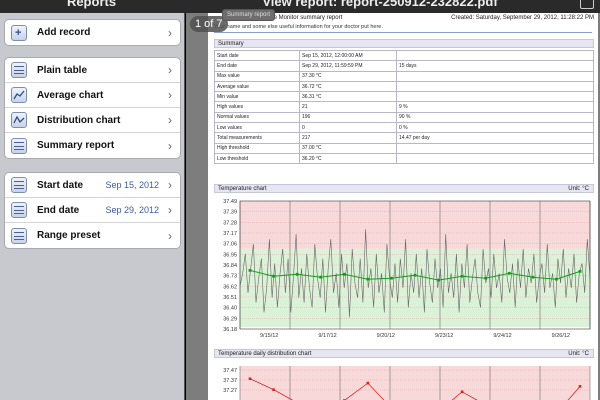 This screenshot has height=400, width=600. I want to click on summary-cell: 217, so click(348, 138).